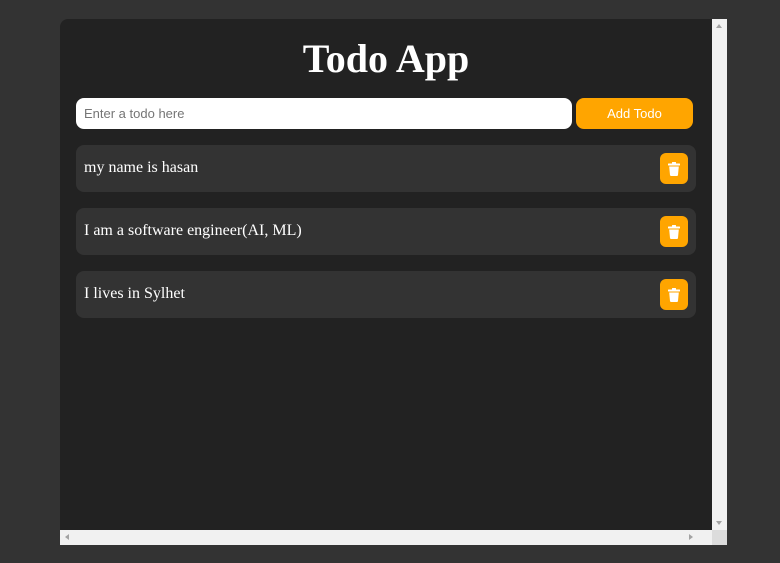 This screenshot has height=563, width=780. I want to click on scroll-up-arrow-icon, so click(719, 26).